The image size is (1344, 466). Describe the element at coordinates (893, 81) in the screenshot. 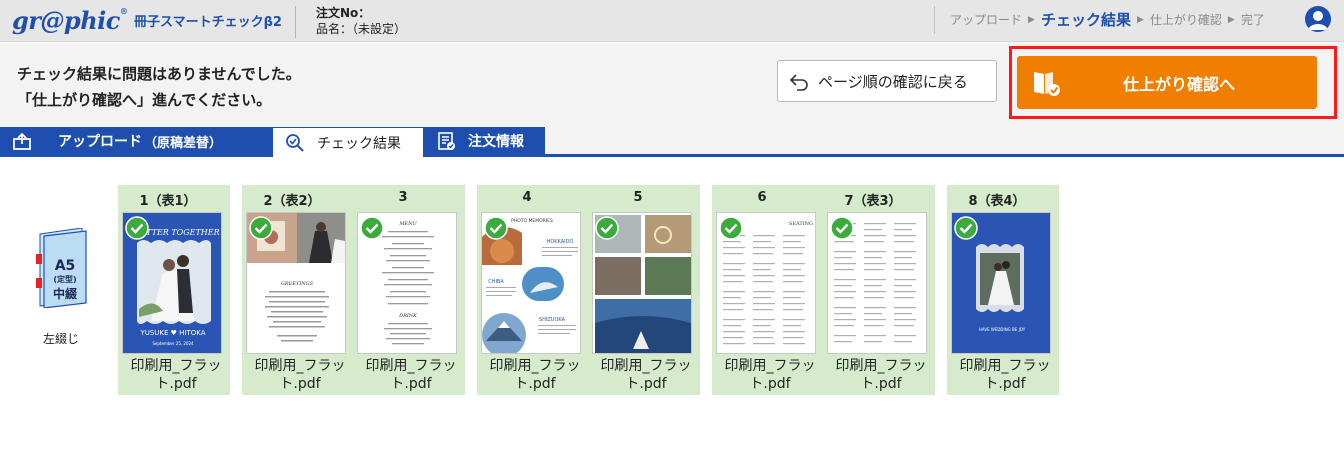

I see `back-button-label: ページ順の確認に戻る` at that location.